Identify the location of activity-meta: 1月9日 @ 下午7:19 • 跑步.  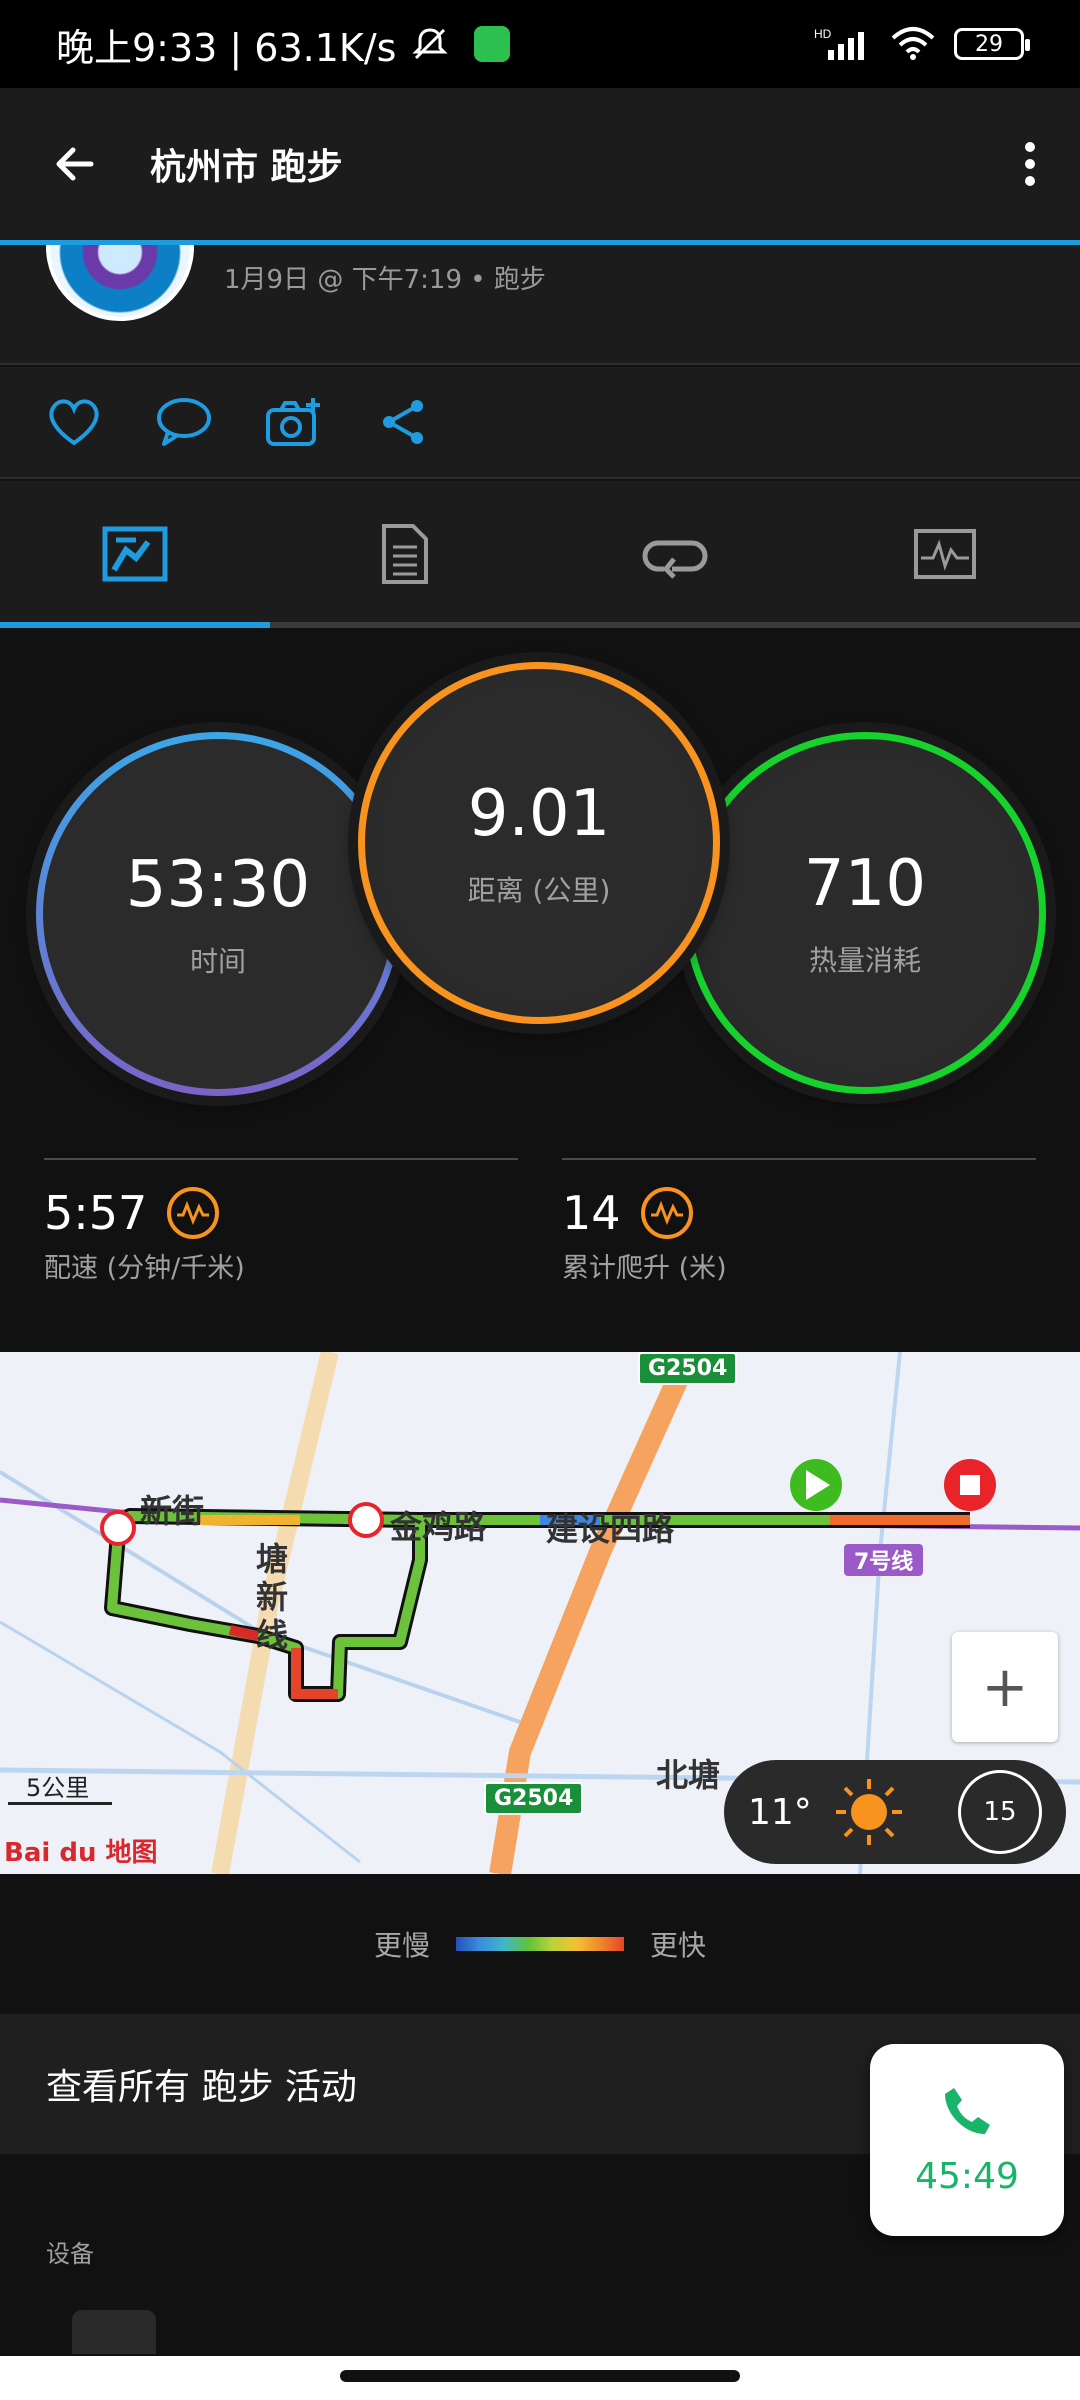
(385, 280).